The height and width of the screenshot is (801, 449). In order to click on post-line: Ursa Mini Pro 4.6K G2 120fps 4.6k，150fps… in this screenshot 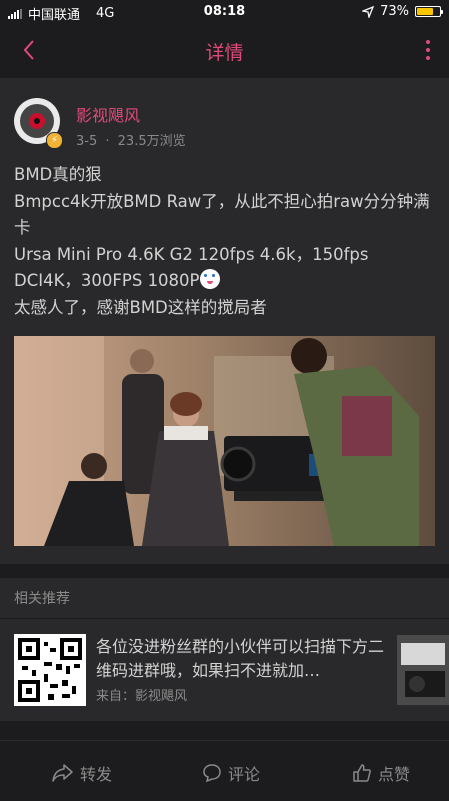, I will do `click(191, 267)`.